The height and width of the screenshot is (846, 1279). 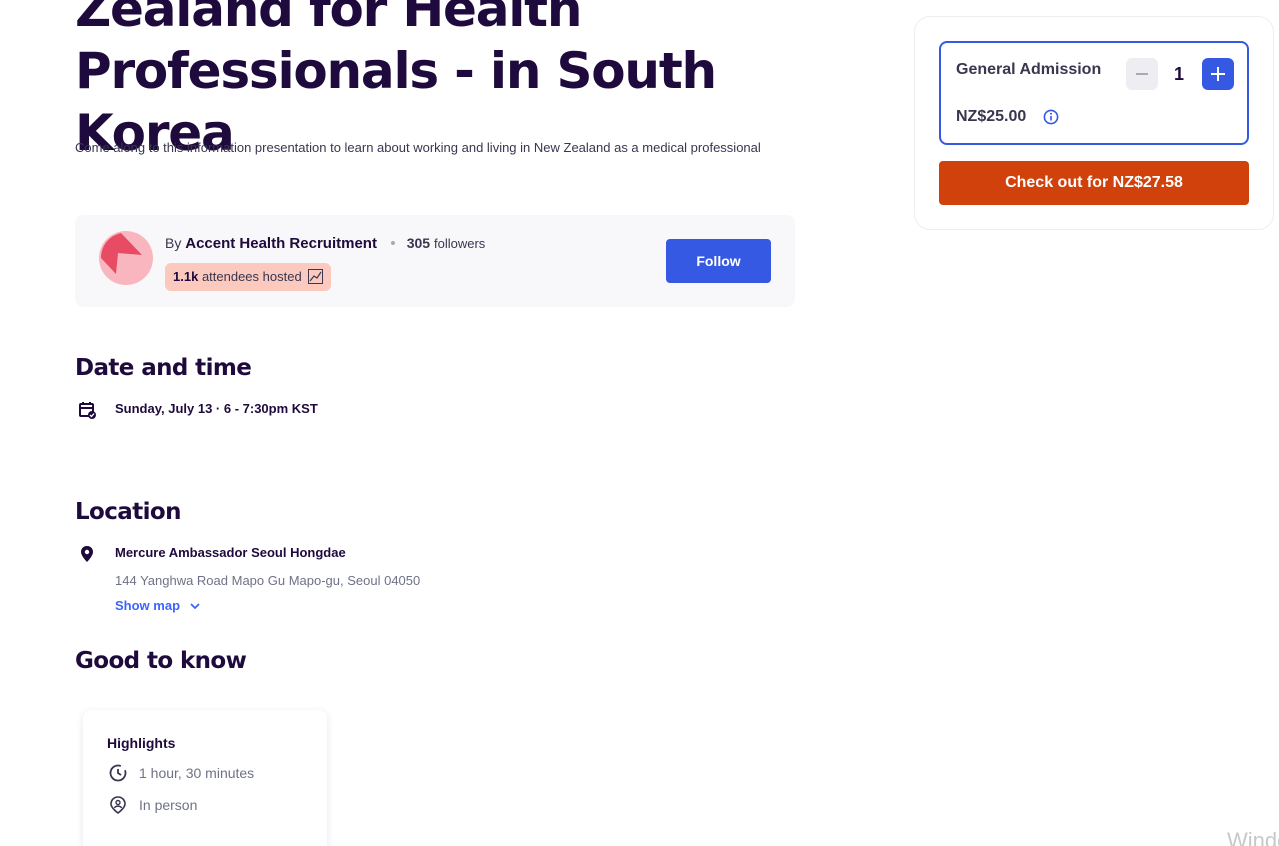 I want to click on date-time-heading: Date and time, so click(x=163, y=368).